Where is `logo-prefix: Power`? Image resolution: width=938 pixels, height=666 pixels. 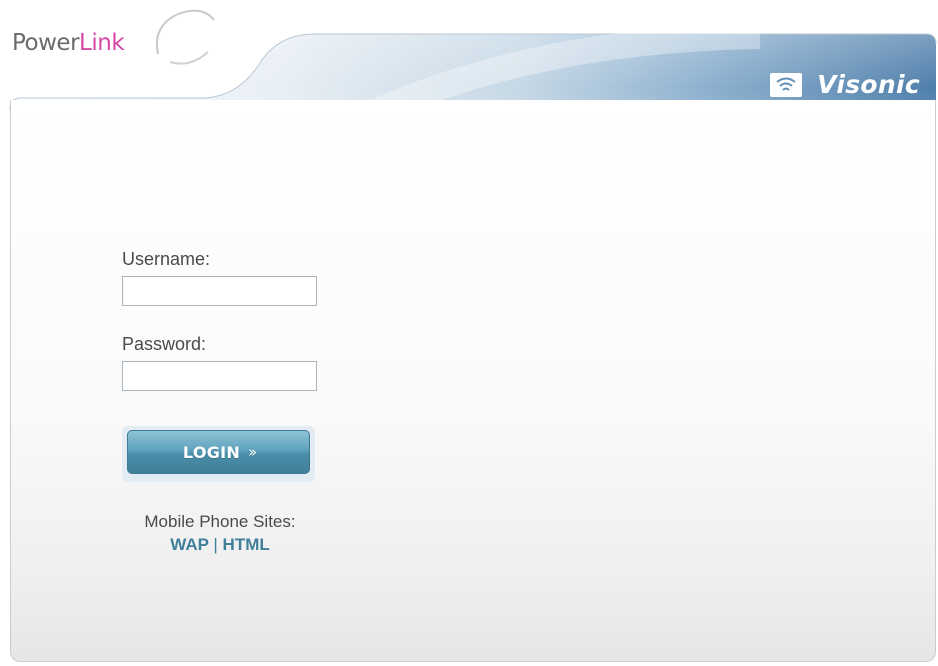 logo-prefix: Power is located at coordinates (46, 43).